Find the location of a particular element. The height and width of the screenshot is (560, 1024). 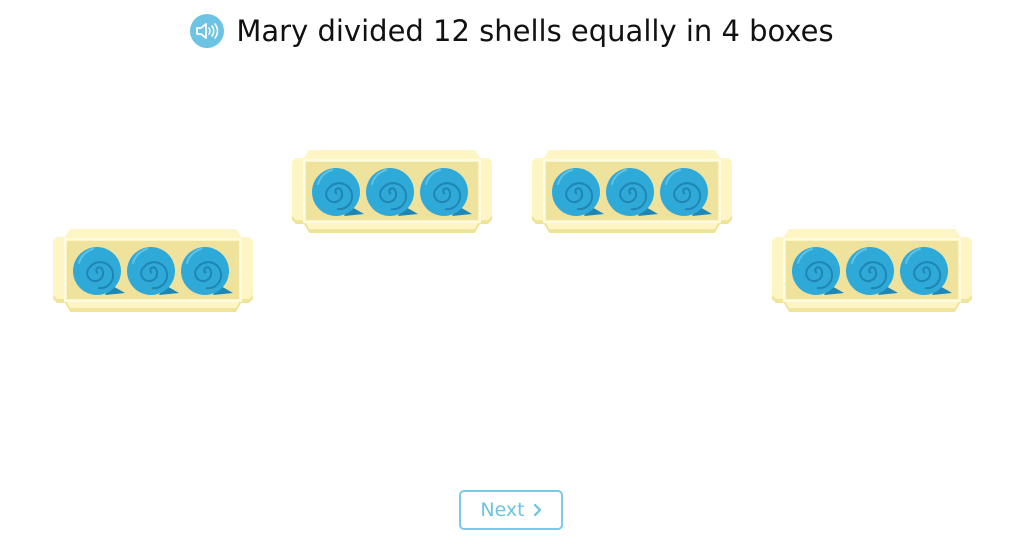

next-label: Next is located at coordinates (502, 510).